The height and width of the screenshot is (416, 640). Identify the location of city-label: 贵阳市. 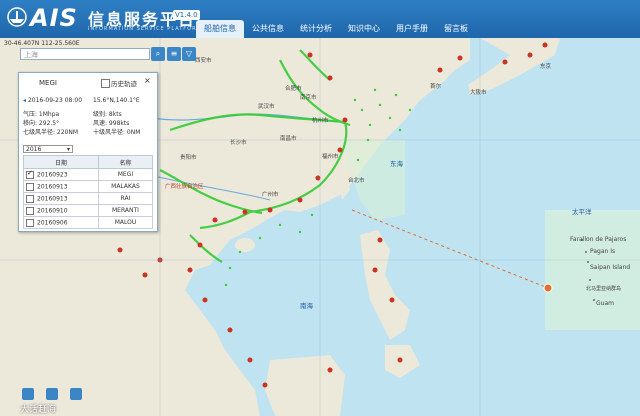
(188, 158).